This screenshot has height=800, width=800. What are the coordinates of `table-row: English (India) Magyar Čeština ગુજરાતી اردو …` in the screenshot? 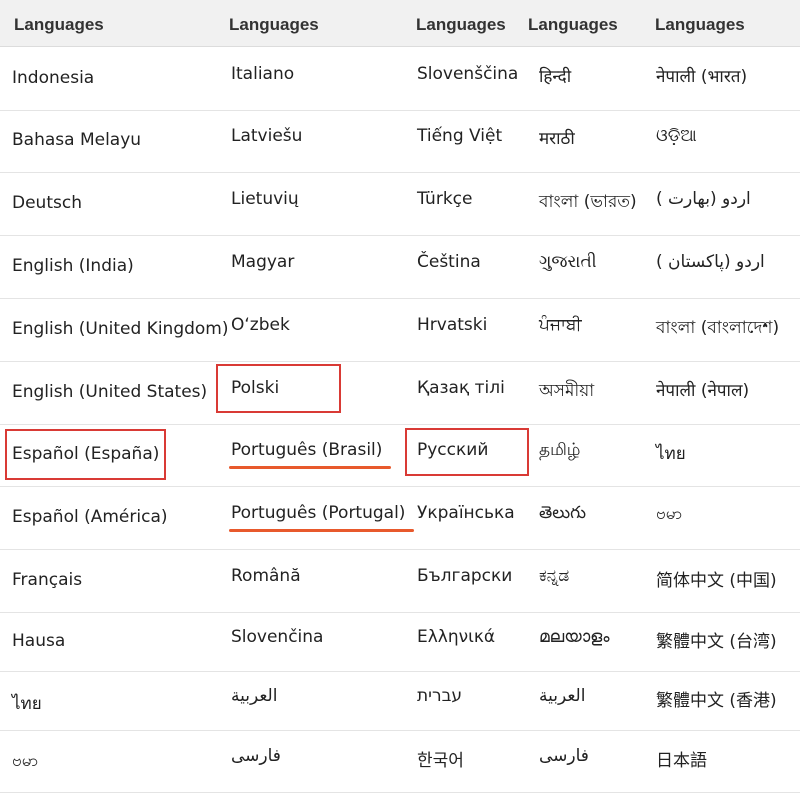 It's located at (400, 267).